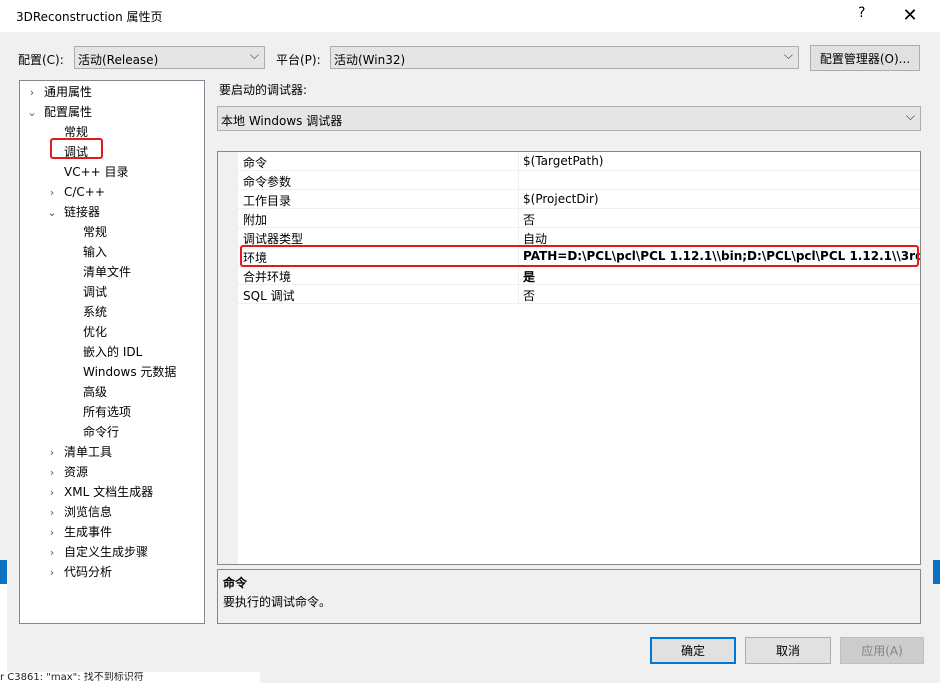  What do you see at coordinates (267, 277) in the screenshot?
I see `property-name: 合并环境` at bounding box center [267, 277].